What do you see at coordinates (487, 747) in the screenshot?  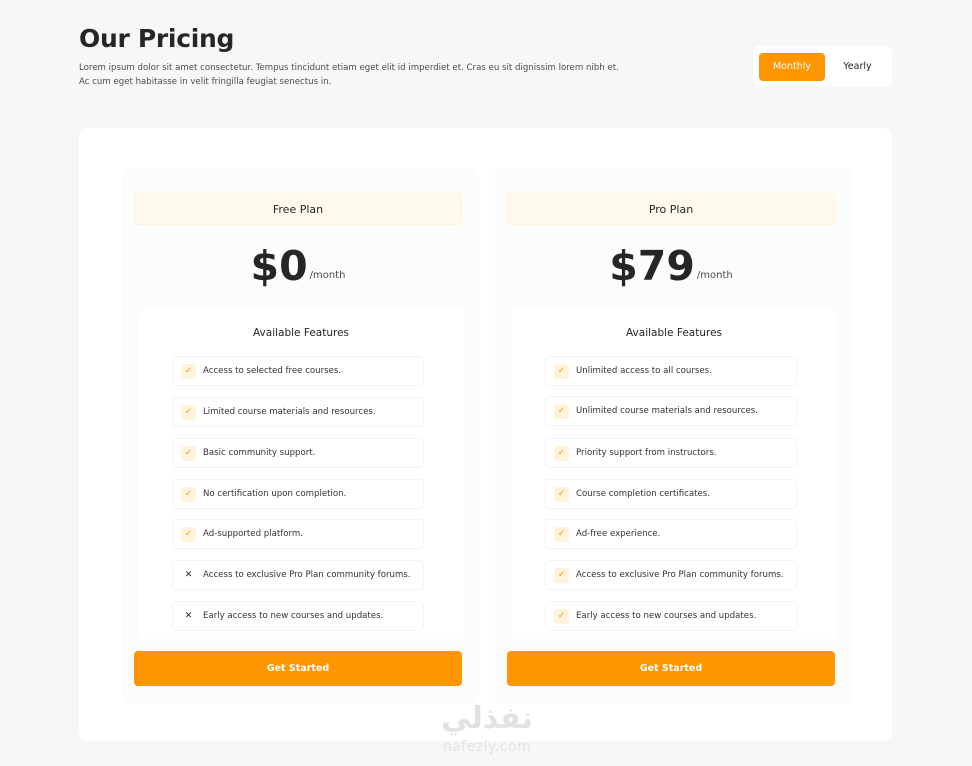 I see `watermark-url: nafezly.com` at bounding box center [487, 747].